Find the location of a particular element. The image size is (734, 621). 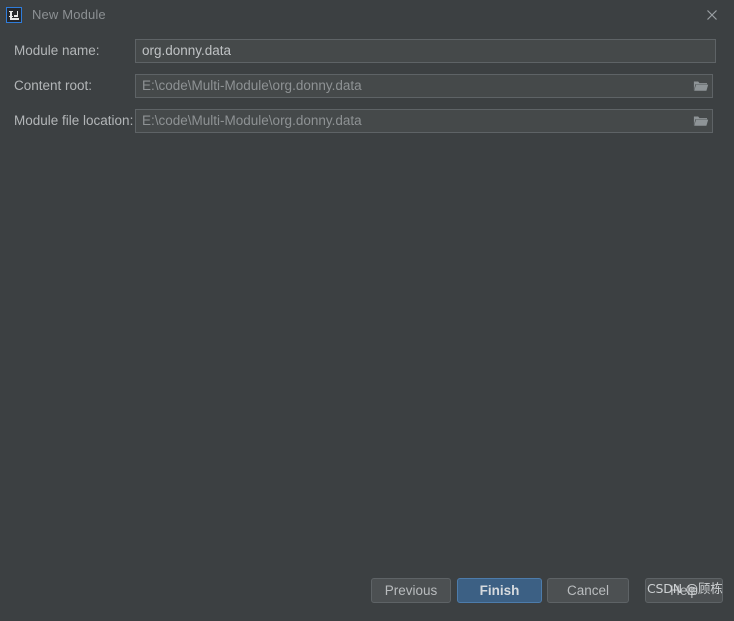

field-row-module-name: Module name: org.donny.data is located at coordinates (367, 51).